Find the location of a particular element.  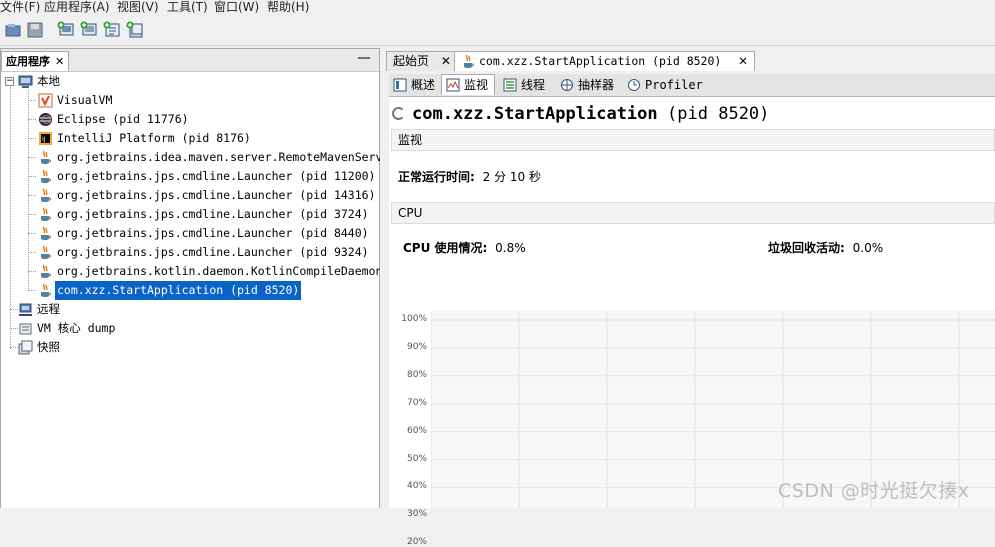

spinner-icon is located at coordinates (398, 113).